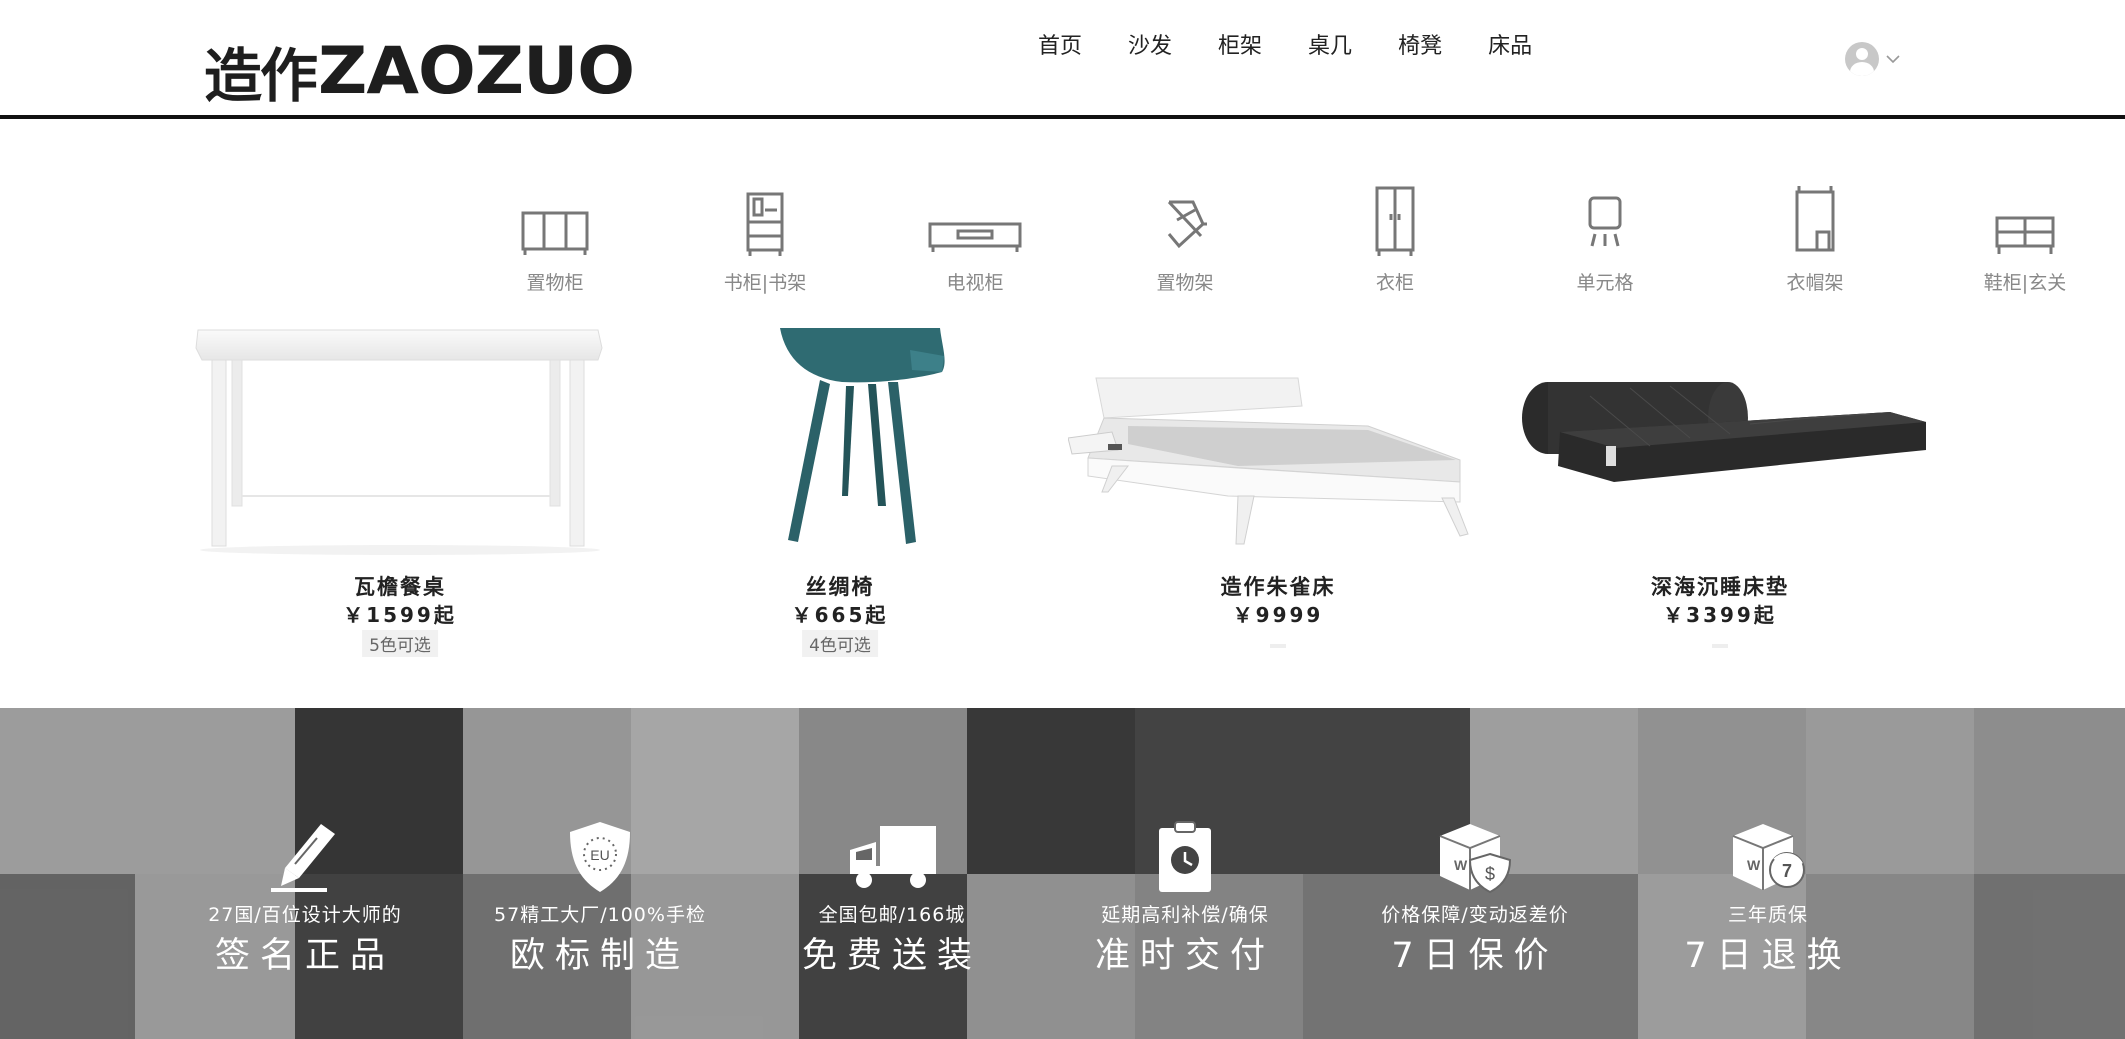  I want to click on product-card-mattress: 深海沉睡床垫 ￥3399起, so click(1720, 487).